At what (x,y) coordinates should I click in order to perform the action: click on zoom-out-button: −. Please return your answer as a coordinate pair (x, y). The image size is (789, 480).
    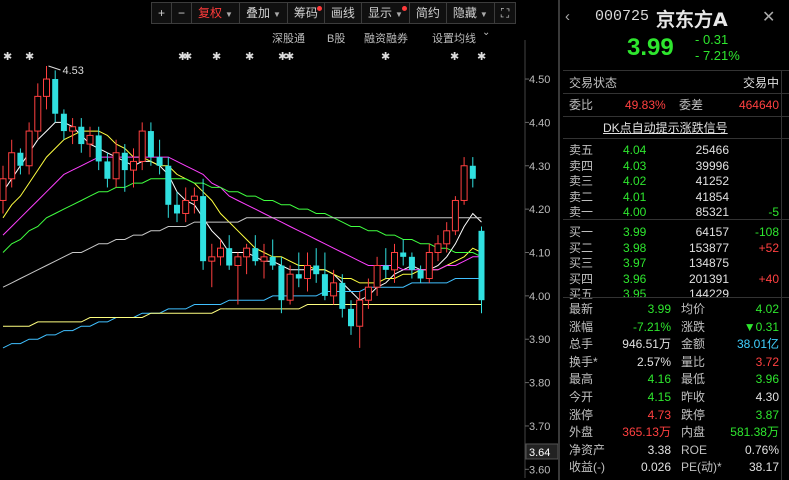
    Looking at the image, I should click on (182, 13).